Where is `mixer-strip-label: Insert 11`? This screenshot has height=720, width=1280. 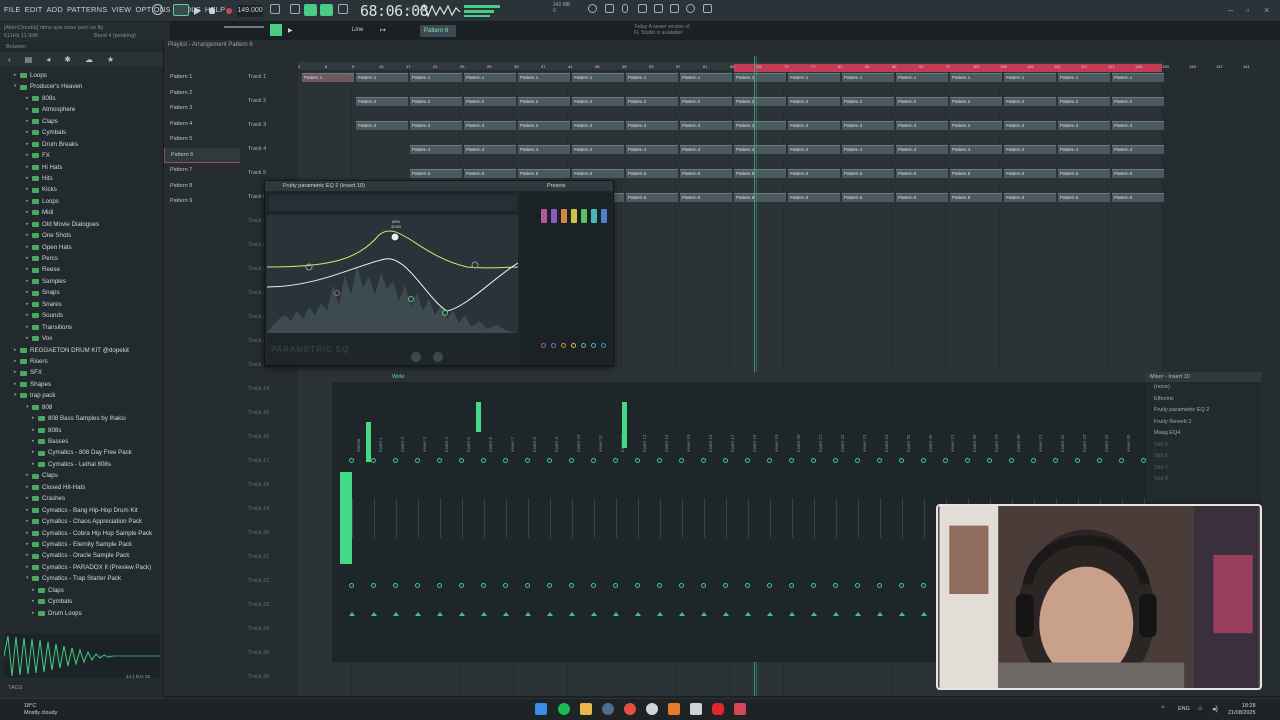 mixer-strip-label: Insert 11 is located at coordinates (600, 443).